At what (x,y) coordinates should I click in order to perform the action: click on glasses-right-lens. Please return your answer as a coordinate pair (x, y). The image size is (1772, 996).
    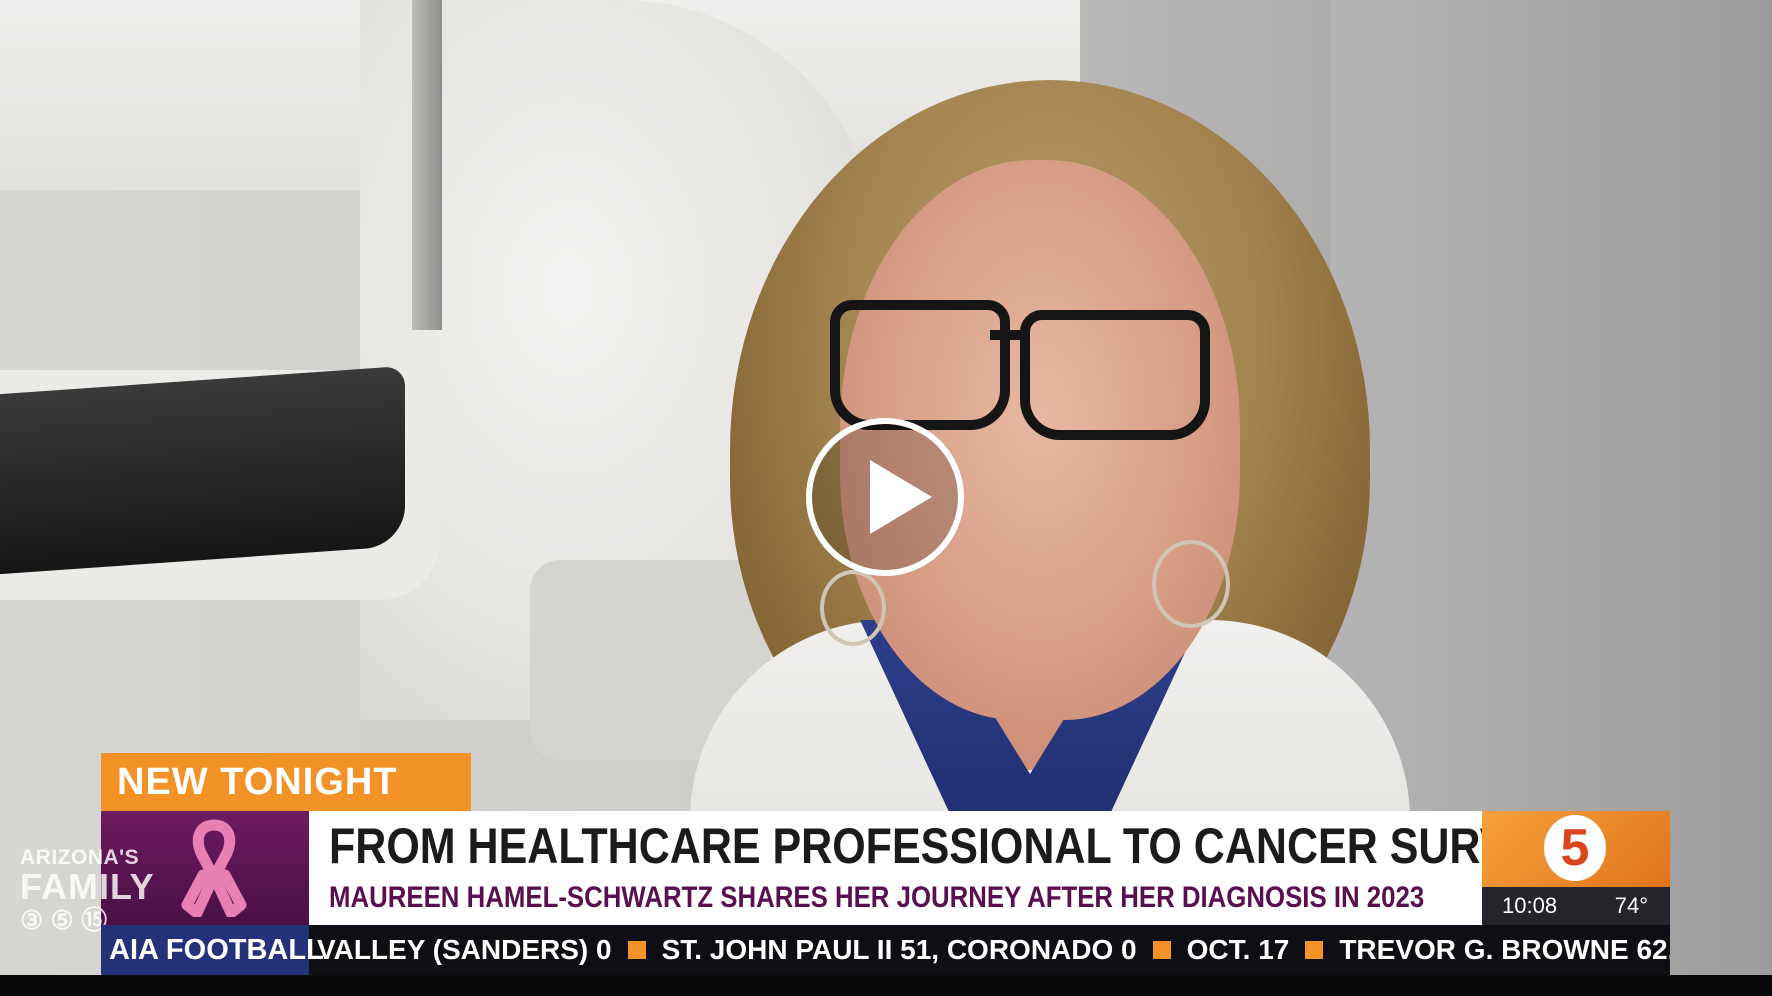
    Looking at the image, I should click on (1115, 375).